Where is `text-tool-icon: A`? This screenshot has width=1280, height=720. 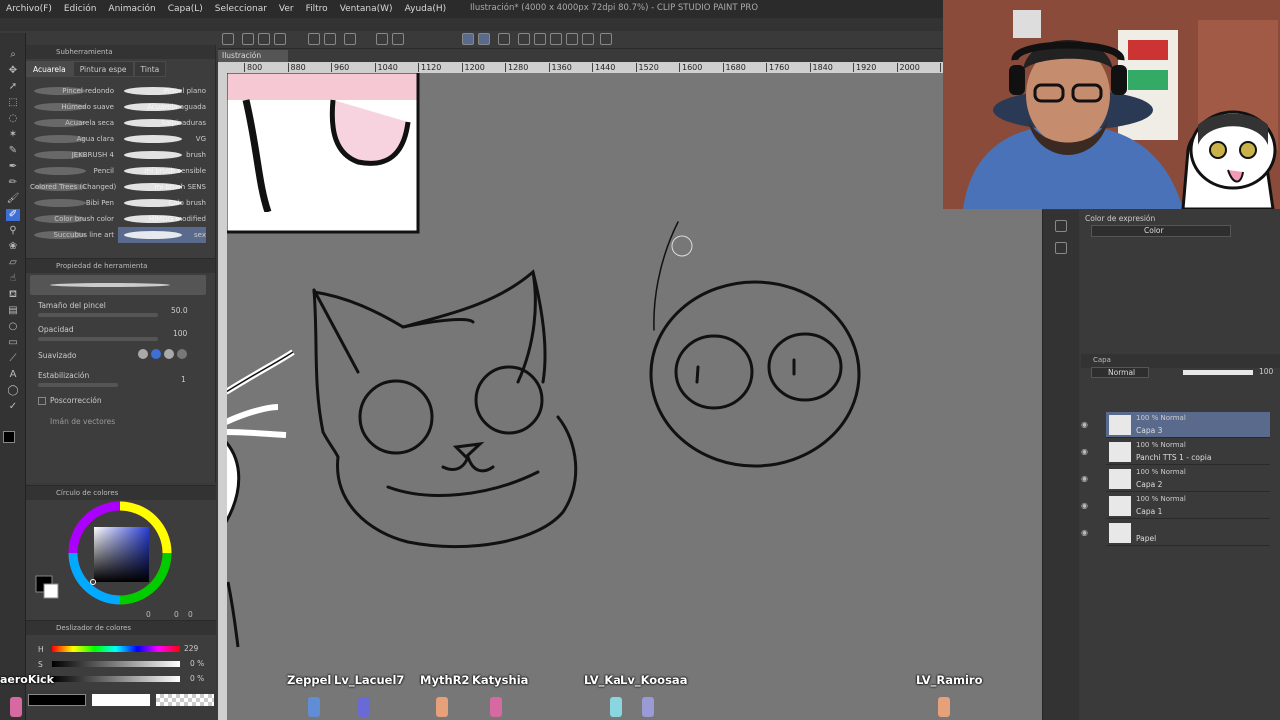 text-tool-icon: A is located at coordinates (13, 375).